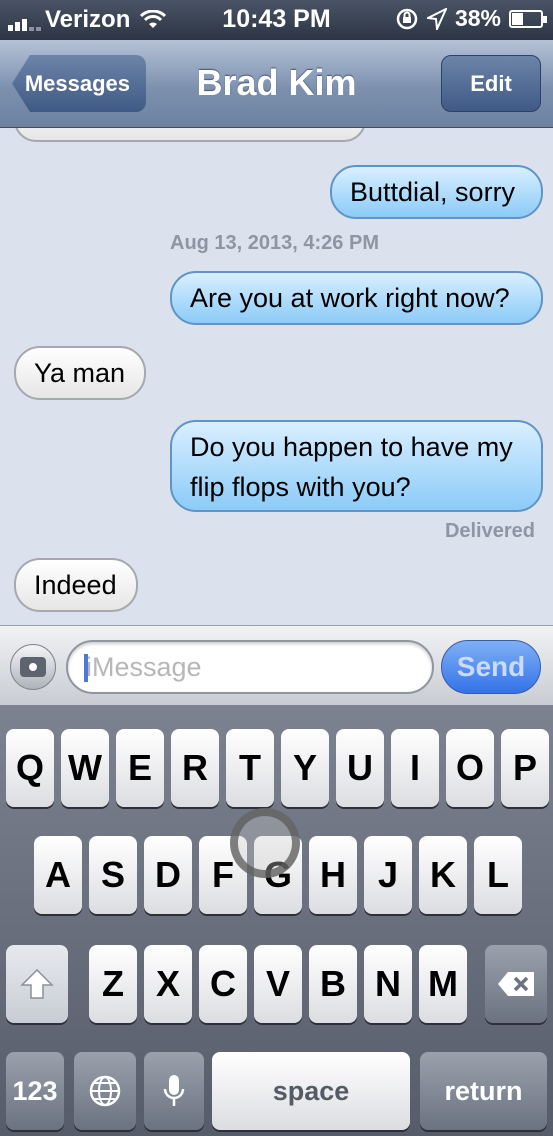  What do you see at coordinates (436, 18) in the screenshot?
I see `location-icon` at bounding box center [436, 18].